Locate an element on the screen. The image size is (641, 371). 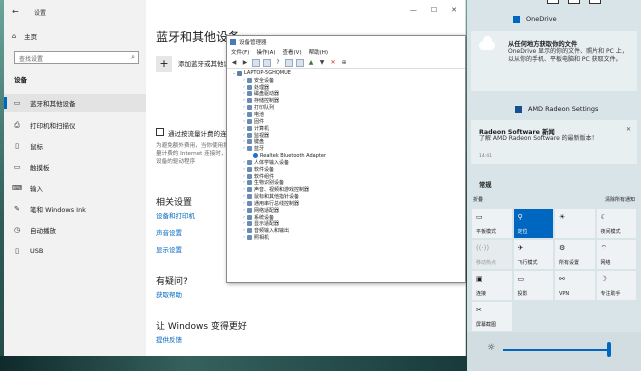
nav-item-bluetooth: ▭ 蓝牙和其他设备 is located at coordinates (75, 103).